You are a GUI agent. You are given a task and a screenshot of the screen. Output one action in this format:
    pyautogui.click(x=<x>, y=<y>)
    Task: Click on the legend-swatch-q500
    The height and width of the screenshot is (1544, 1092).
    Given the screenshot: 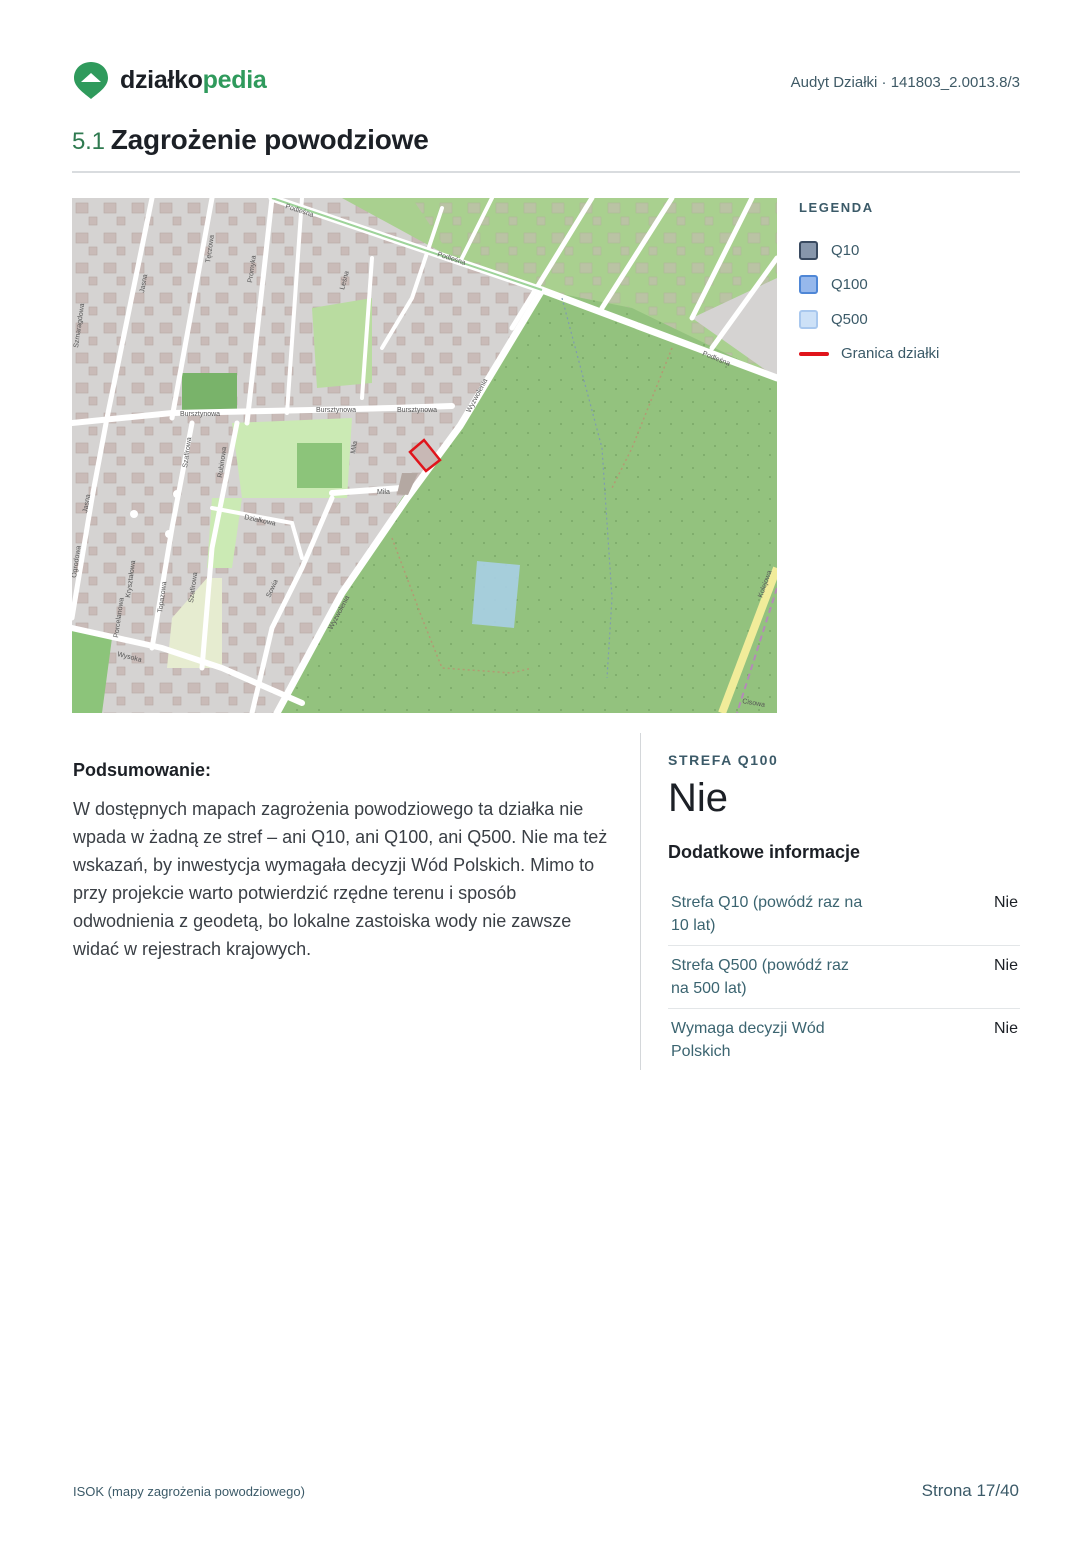 What is the action you would take?
    pyautogui.click(x=808, y=319)
    